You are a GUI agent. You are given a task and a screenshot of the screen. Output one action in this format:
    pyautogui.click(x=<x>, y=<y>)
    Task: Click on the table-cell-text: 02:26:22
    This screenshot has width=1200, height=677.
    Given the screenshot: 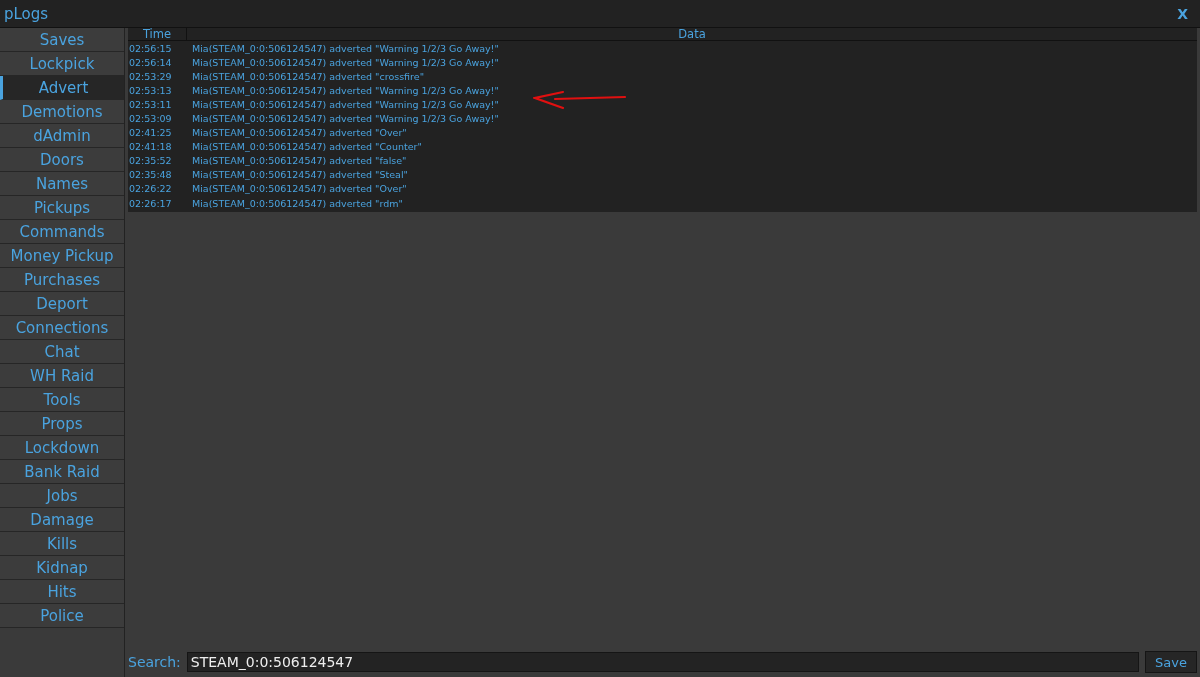 What is the action you would take?
    pyautogui.click(x=150, y=189)
    